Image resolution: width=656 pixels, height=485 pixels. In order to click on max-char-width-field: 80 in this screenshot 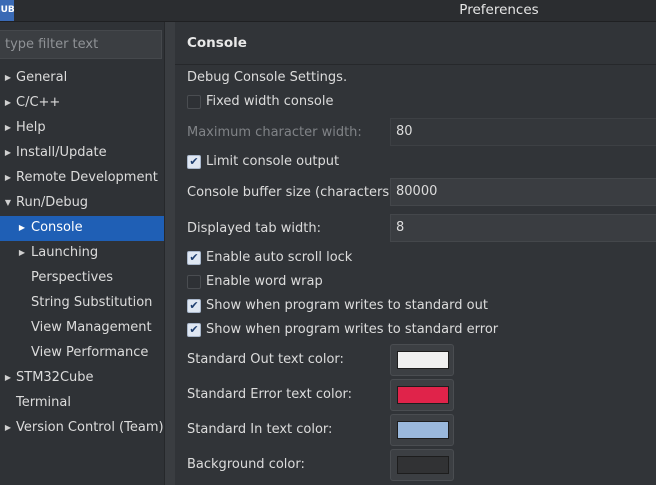, I will do `click(523, 132)`.